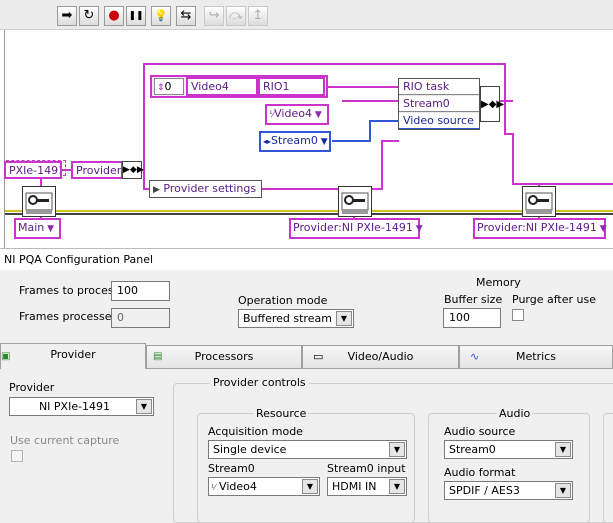 The height and width of the screenshot is (523, 613). What do you see at coordinates (492, 104) in the screenshot?
I see `property-node-reference-icon: ▶◆▶` at bounding box center [492, 104].